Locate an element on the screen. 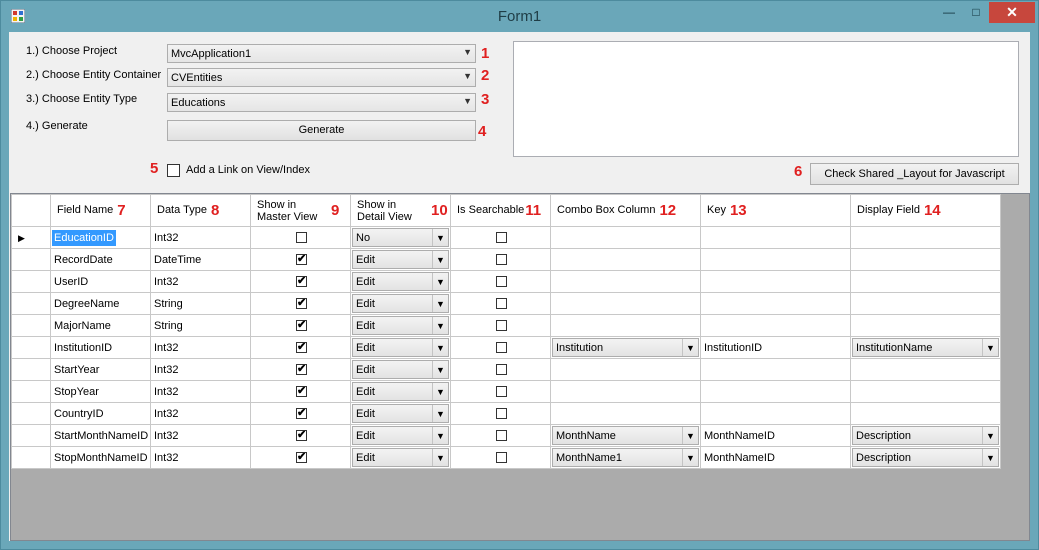  combo-box-column-cell: MonthName ▼ is located at coordinates (625, 435).